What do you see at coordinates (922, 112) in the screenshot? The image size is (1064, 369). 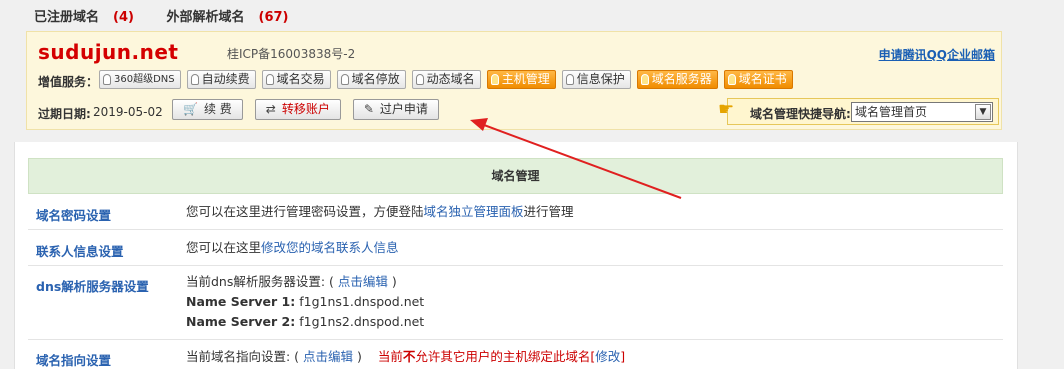 I see `quick-nav-select: 域名管理首页 ▼` at bounding box center [922, 112].